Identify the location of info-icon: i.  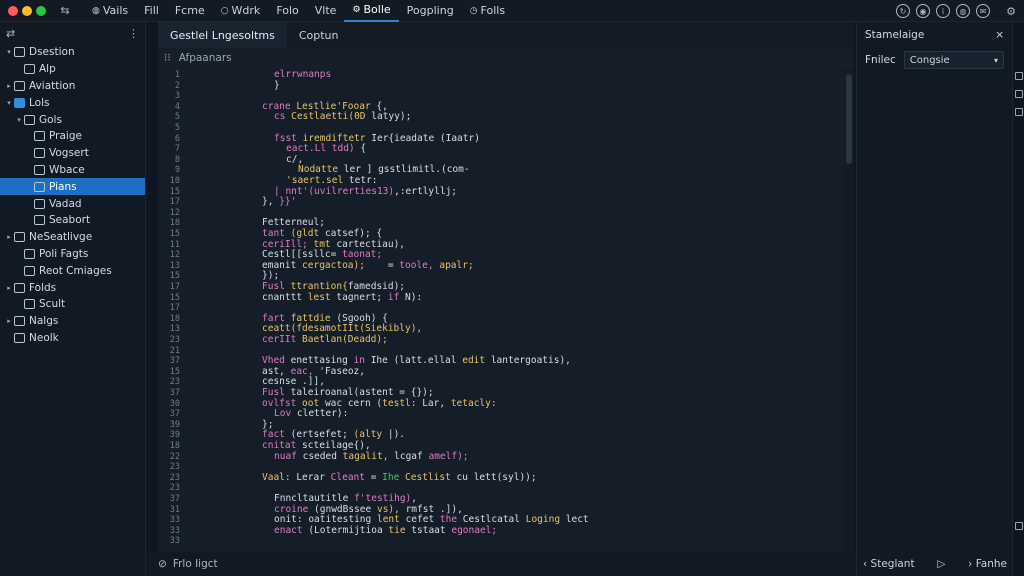
(943, 11).